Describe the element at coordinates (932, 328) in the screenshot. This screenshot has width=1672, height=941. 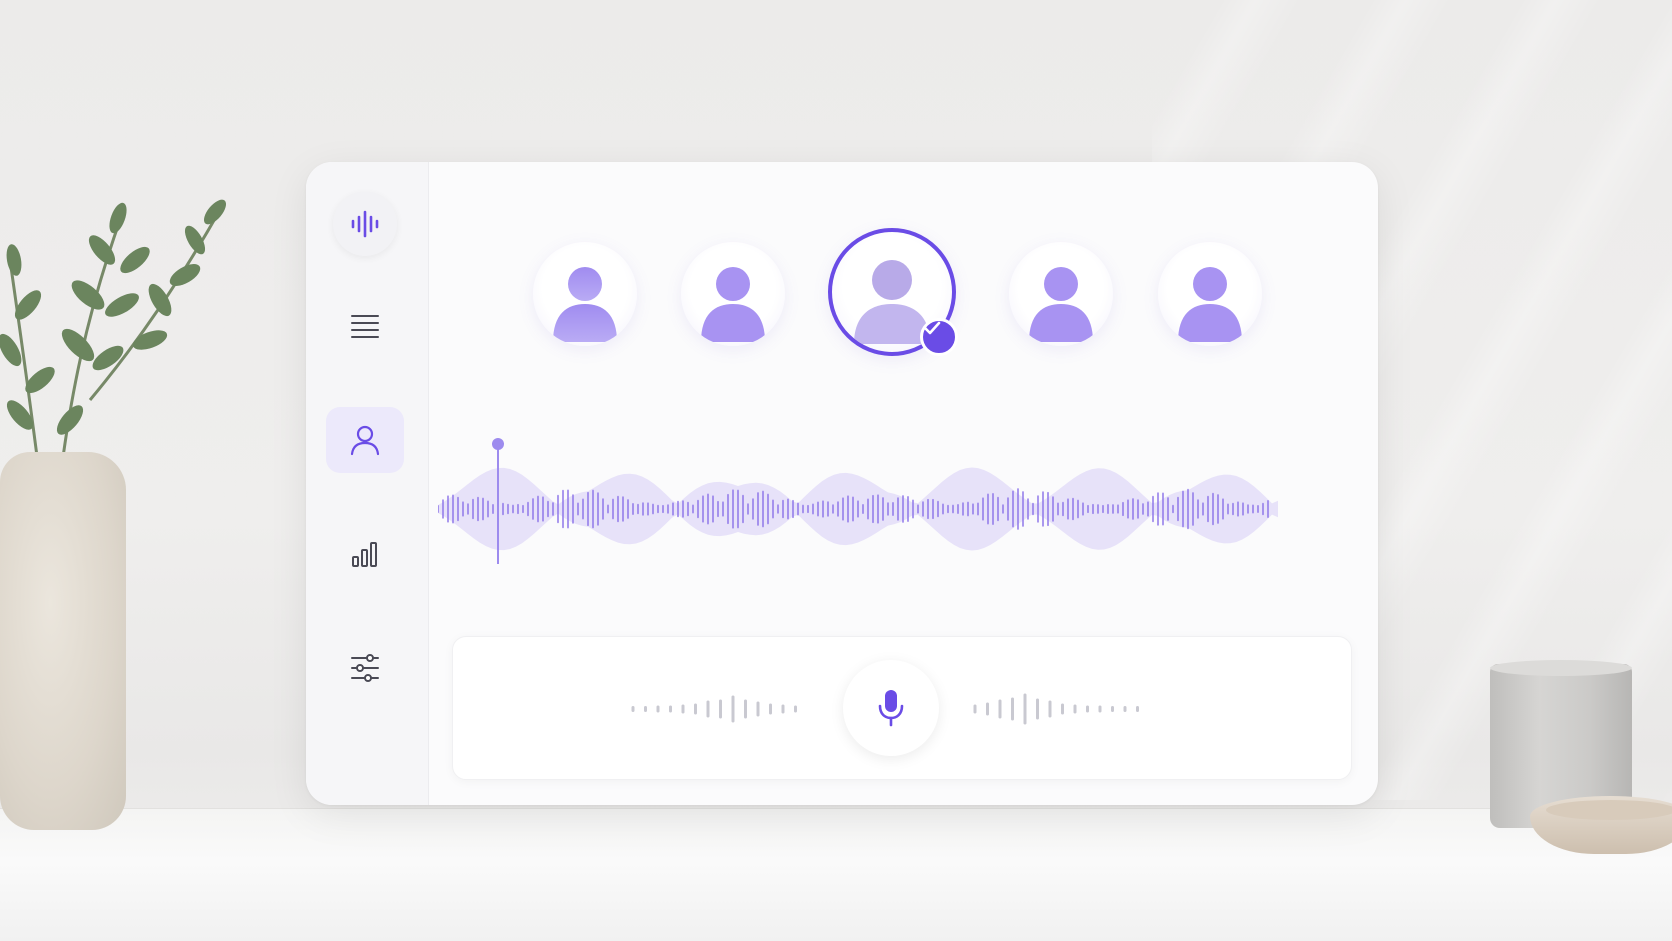
I see `checkmark-icon` at that location.